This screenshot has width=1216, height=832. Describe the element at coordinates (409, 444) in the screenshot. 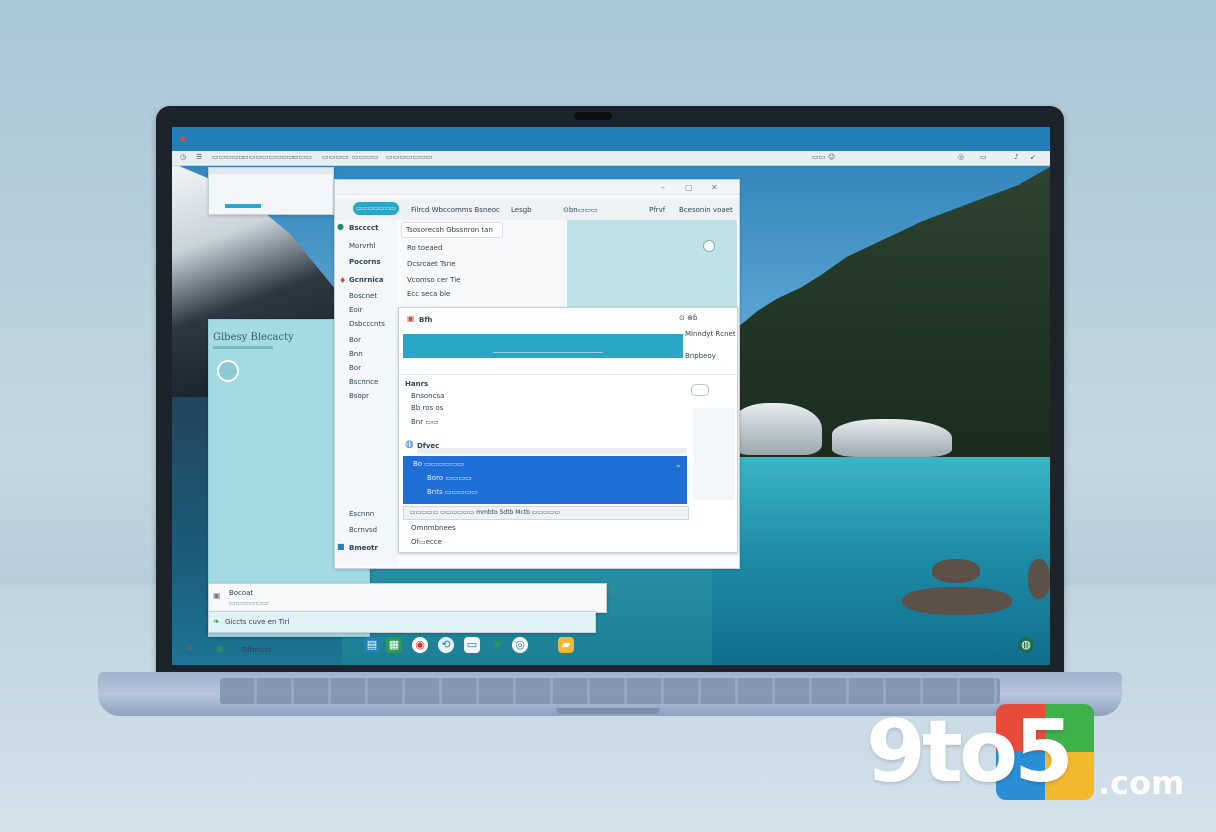

I see `edge-icon: ◍` at that location.